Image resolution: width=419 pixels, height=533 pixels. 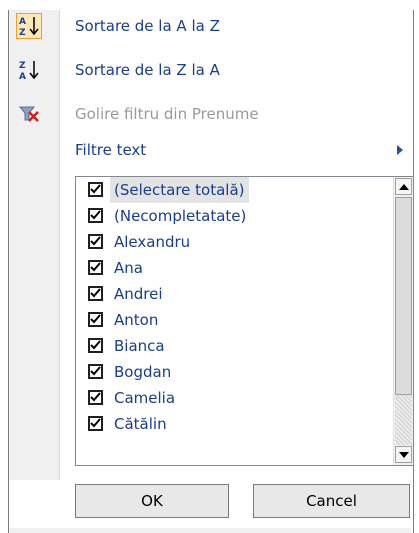 I want to click on list-item: Anton, so click(x=231, y=320).